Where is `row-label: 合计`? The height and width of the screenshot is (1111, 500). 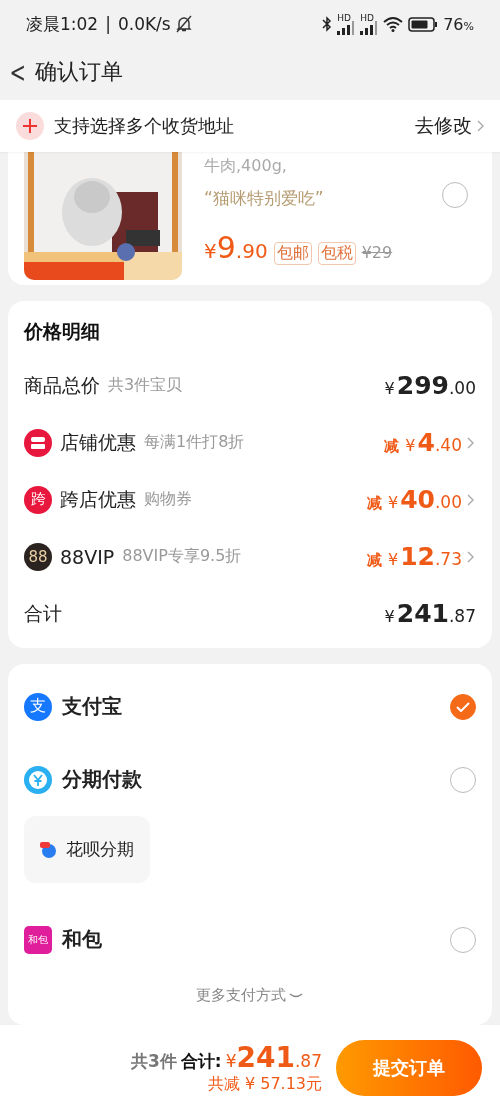
row-label: 合计 is located at coordinates (43, 613).